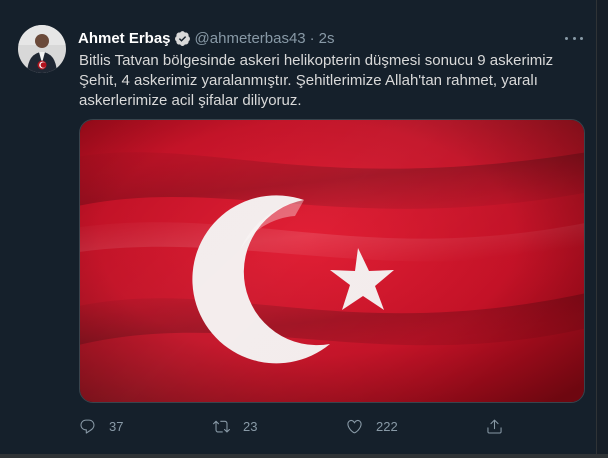 The height and width of the screenshot is (458, 608). What do you see at coordinates (327, 38) in the screenshot?
I see `timestamp: 2s` at bounding box center [327, 38].